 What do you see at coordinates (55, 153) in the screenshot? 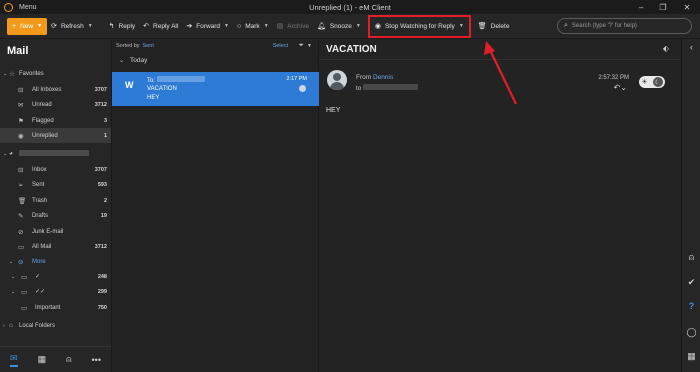
I see `account-group: ⌄ ◕` at bounding box center [55, 153].